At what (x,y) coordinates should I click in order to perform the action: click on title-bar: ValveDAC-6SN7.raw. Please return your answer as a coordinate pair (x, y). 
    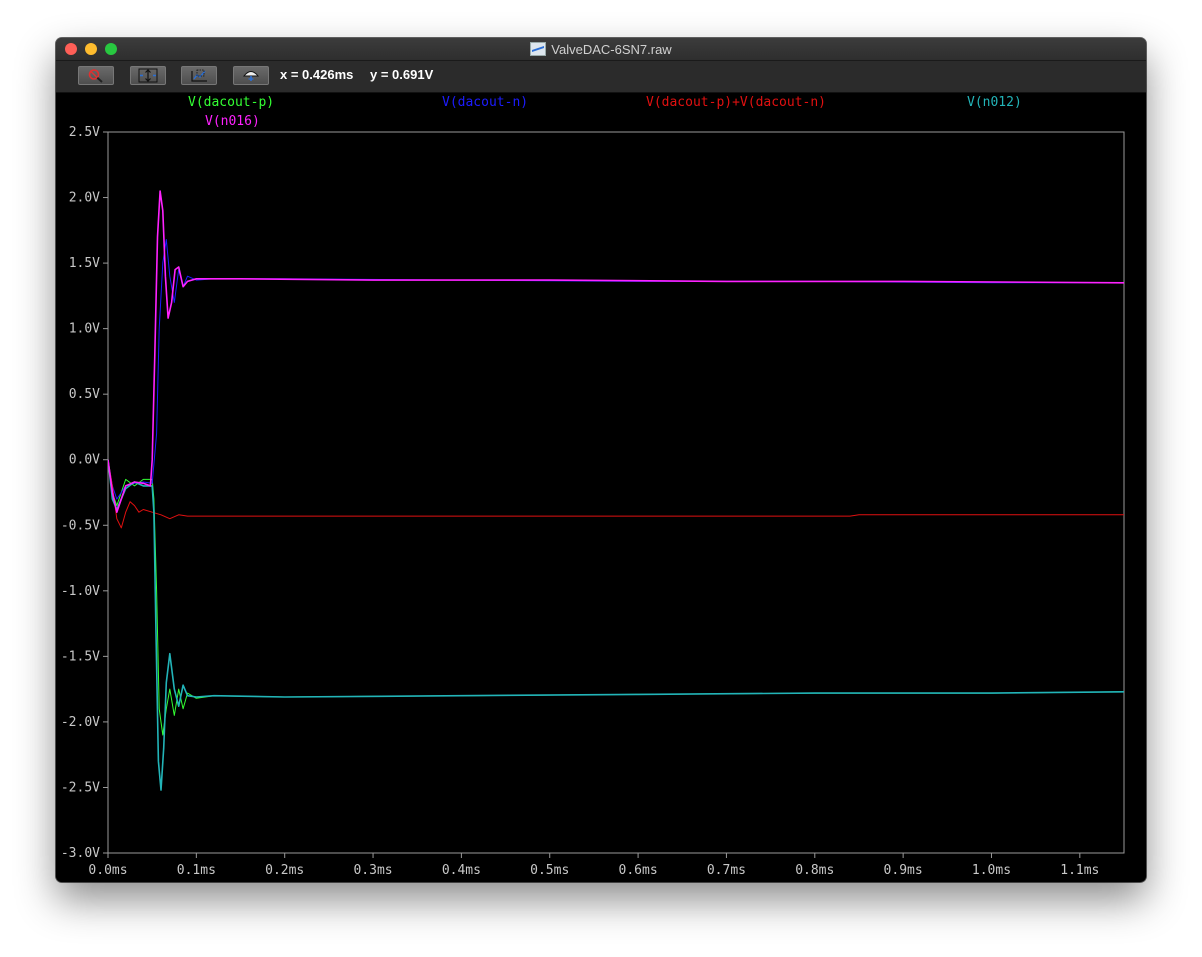
    Looking at the image, I should click on (601, 49).